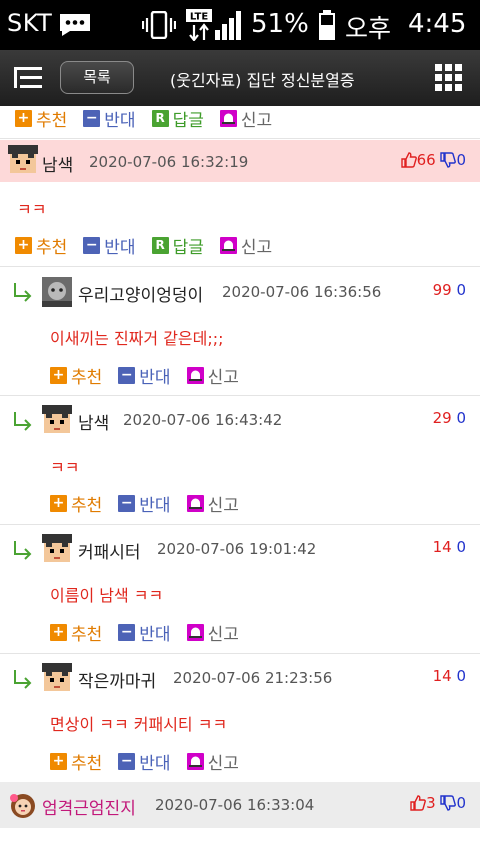 The height and width of the screenshot is (844, 480). What do you see at coordinates (169, 162) in the screenshot?
I see `comment-date: 2020-07-06 16:32:19` at bounding box center [169, 162].